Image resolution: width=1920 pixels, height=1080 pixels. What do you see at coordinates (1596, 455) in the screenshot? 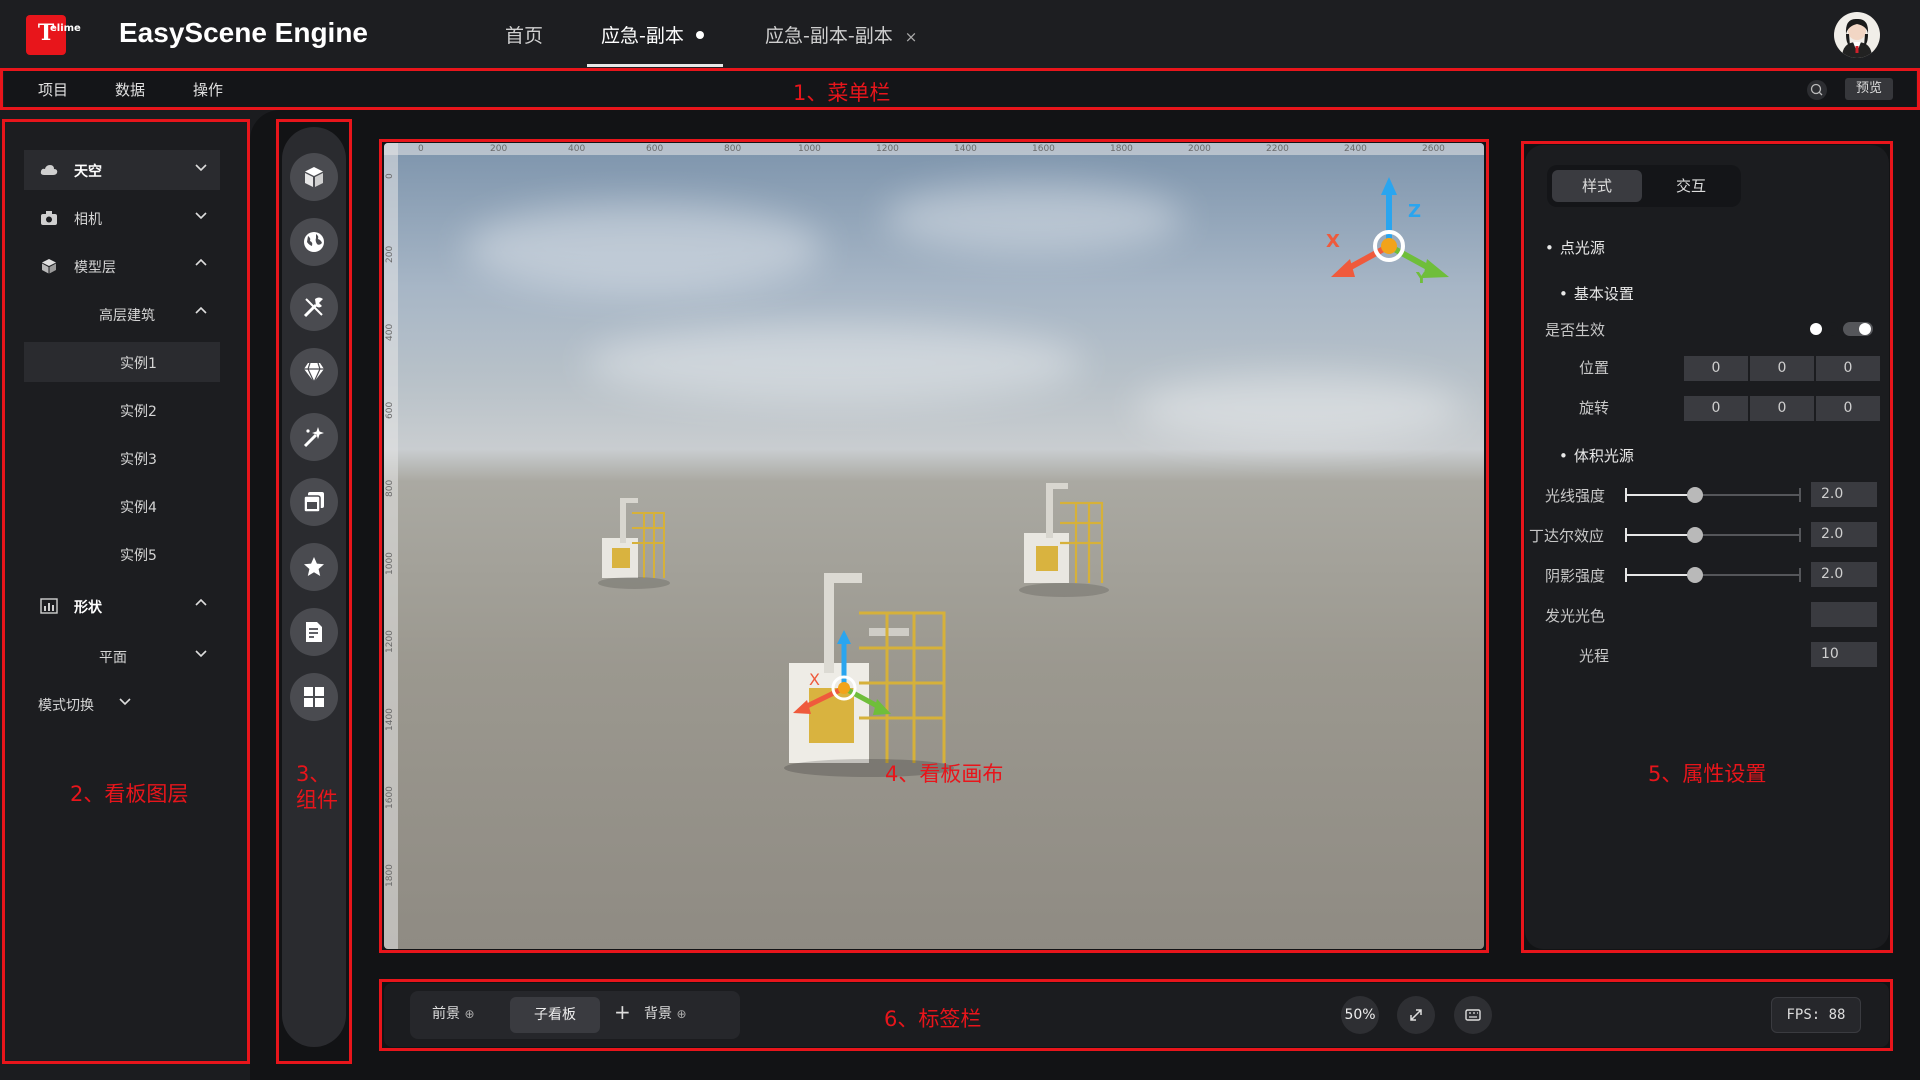
I see `section-volume-light: 体积光源` at bounding box center [1596, 455].